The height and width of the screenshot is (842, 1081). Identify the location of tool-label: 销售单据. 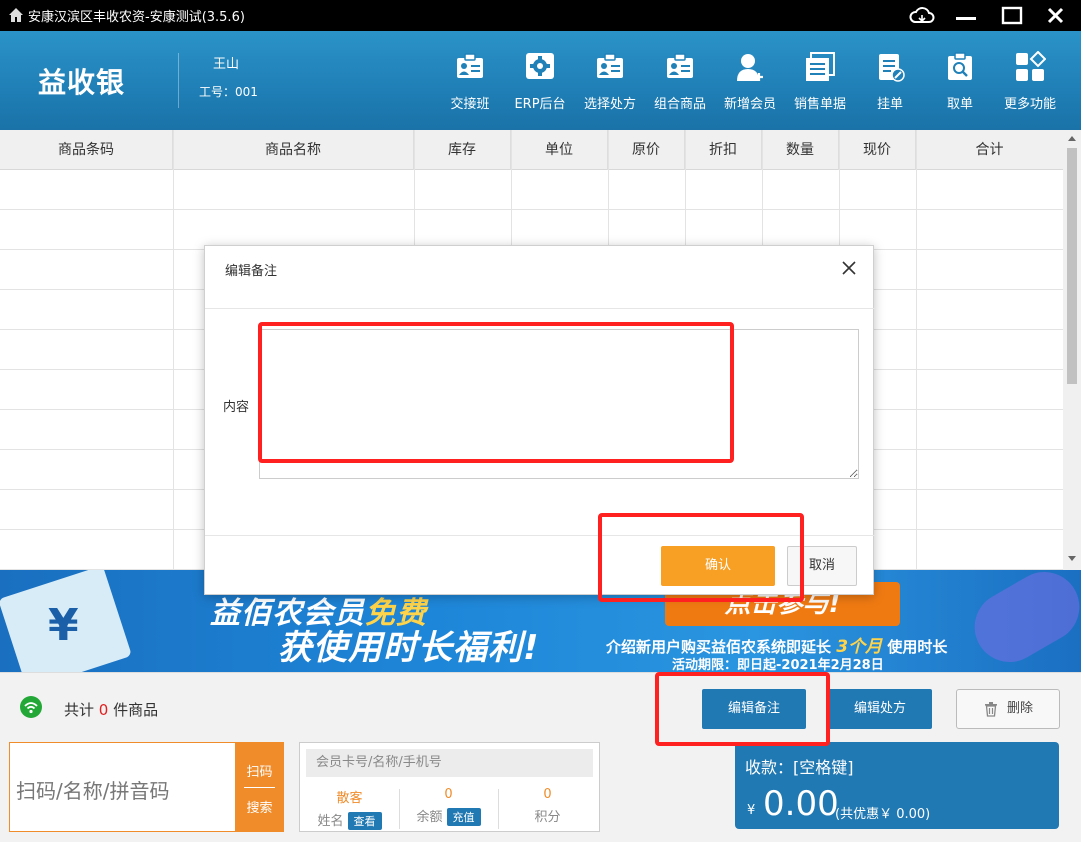
(819, 104).